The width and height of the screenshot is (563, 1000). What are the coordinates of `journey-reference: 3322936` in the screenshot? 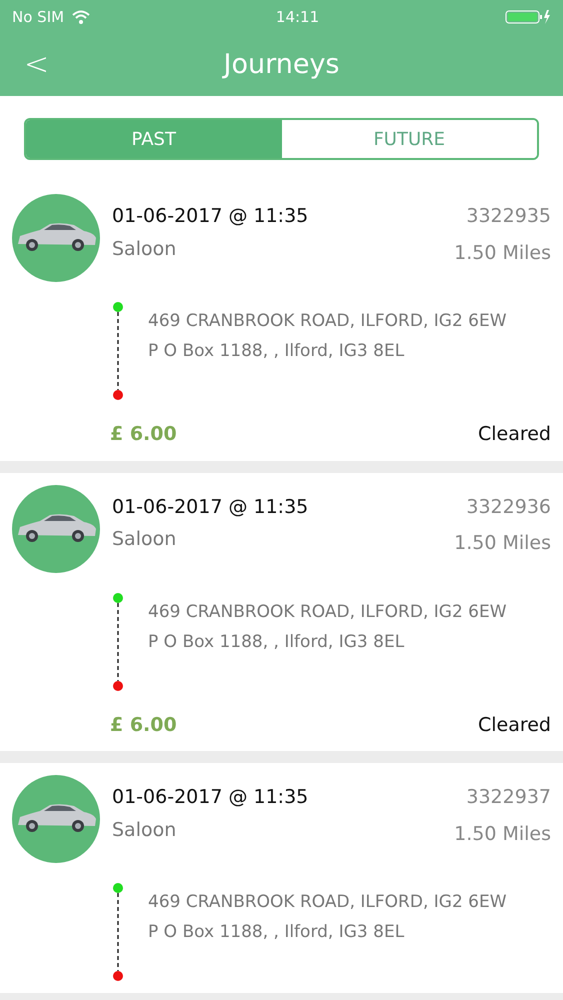 It's located at (508, 507).